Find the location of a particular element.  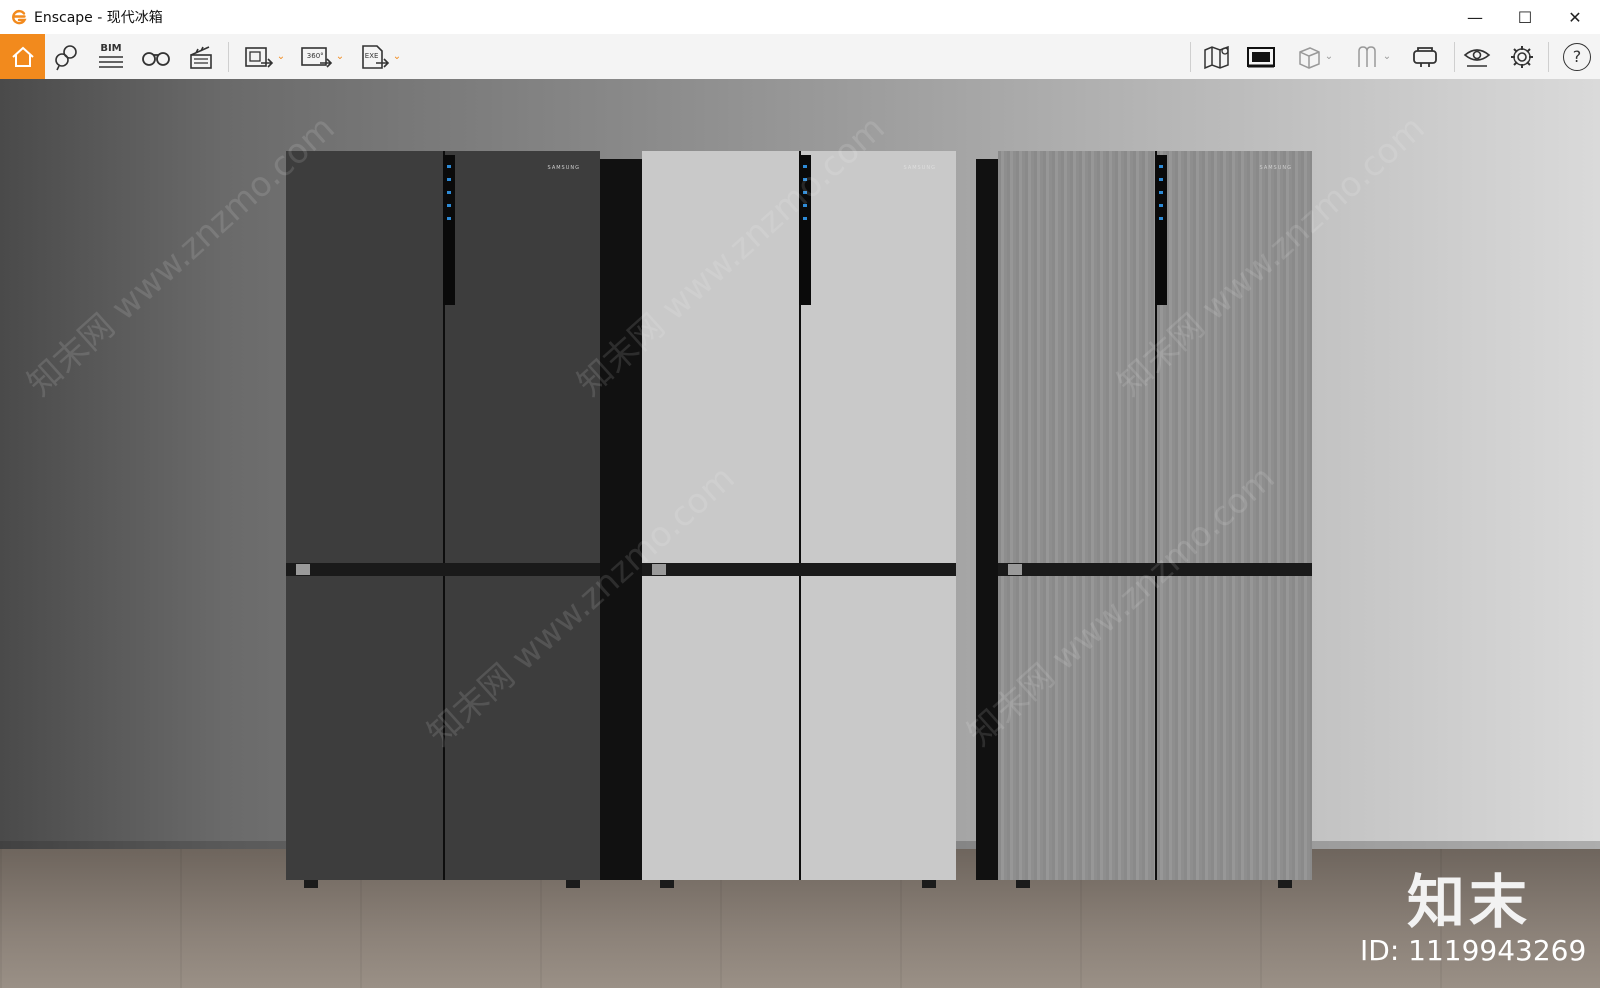

exe-export-icon: EXE is located at coordinates (375, 57).